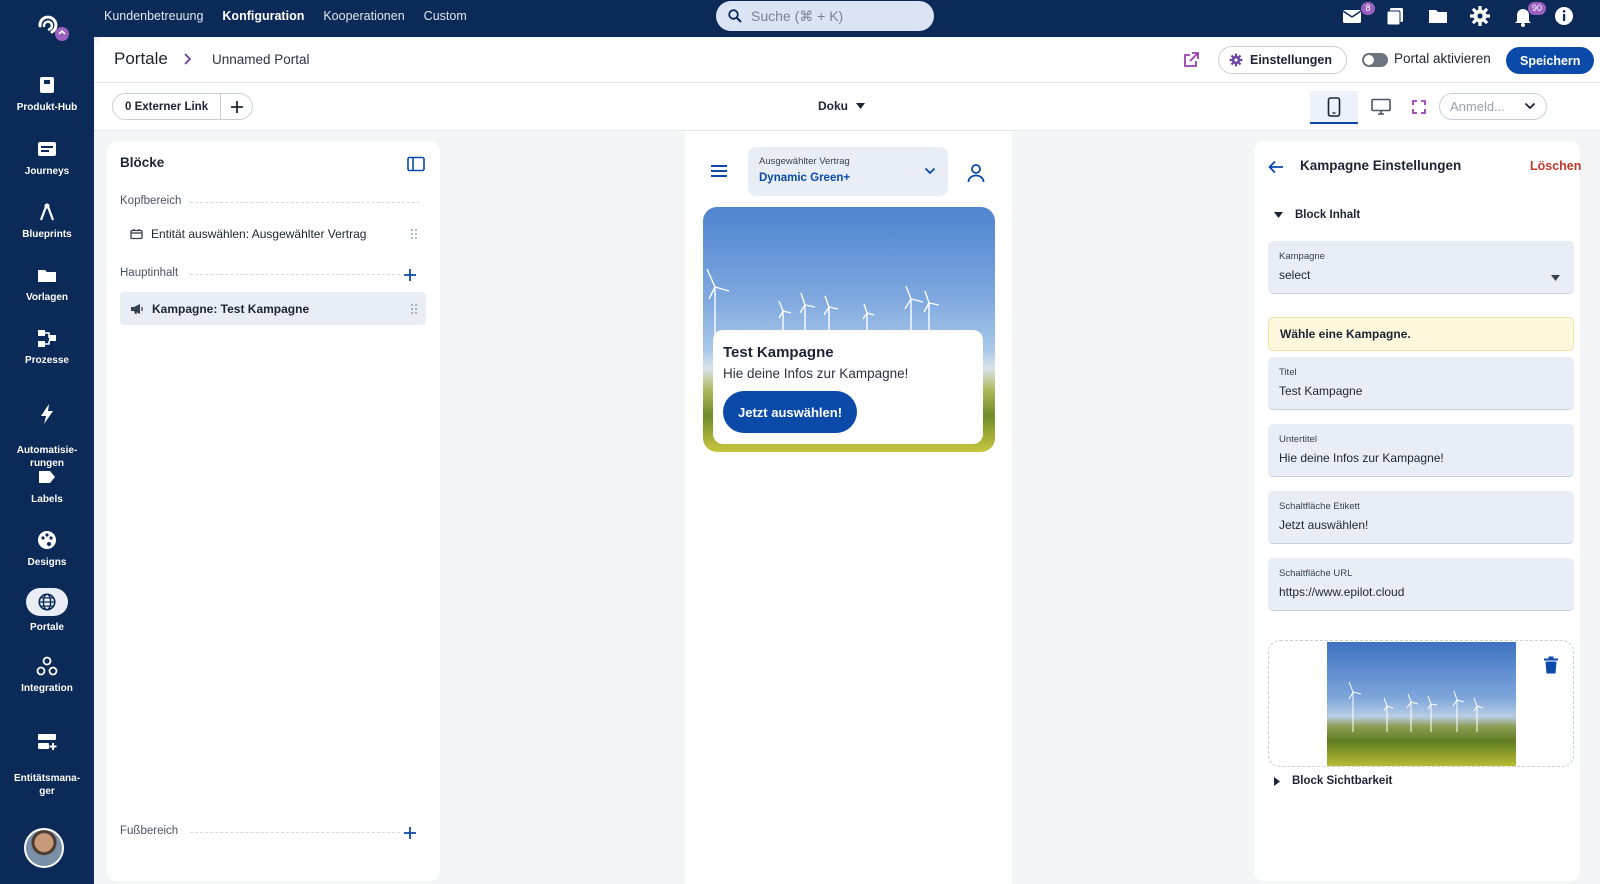  I want to click on sidebar-item-journeys: Journeys, so click(47, 157).